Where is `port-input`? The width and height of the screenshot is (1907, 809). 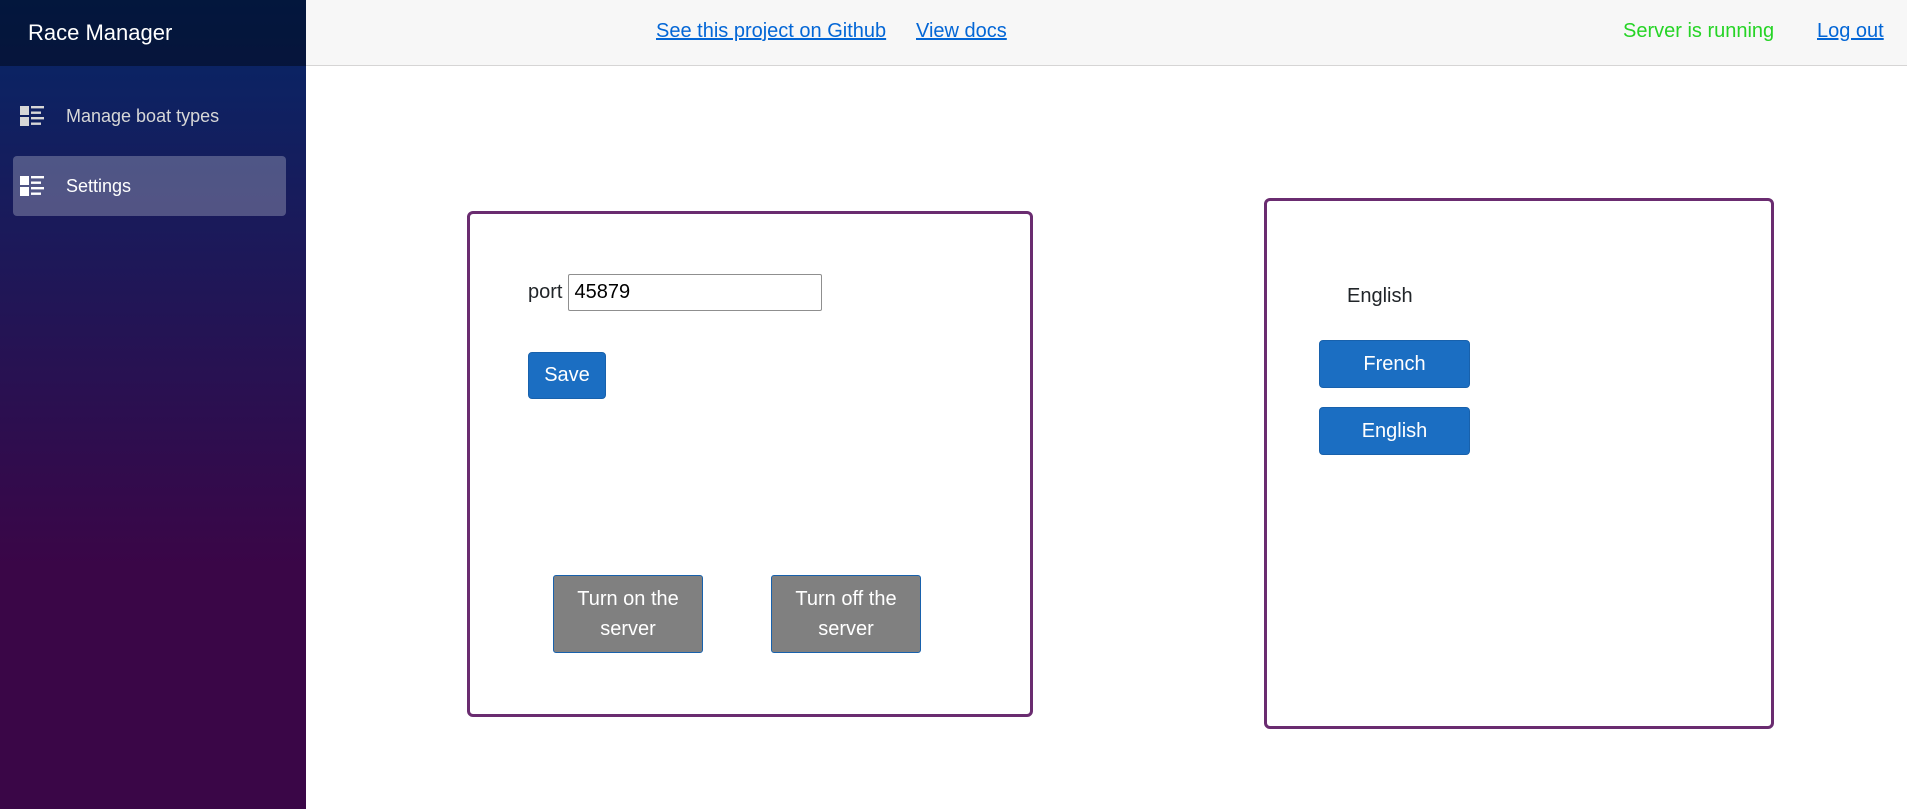
port-input is located at coordinates (695, 292).